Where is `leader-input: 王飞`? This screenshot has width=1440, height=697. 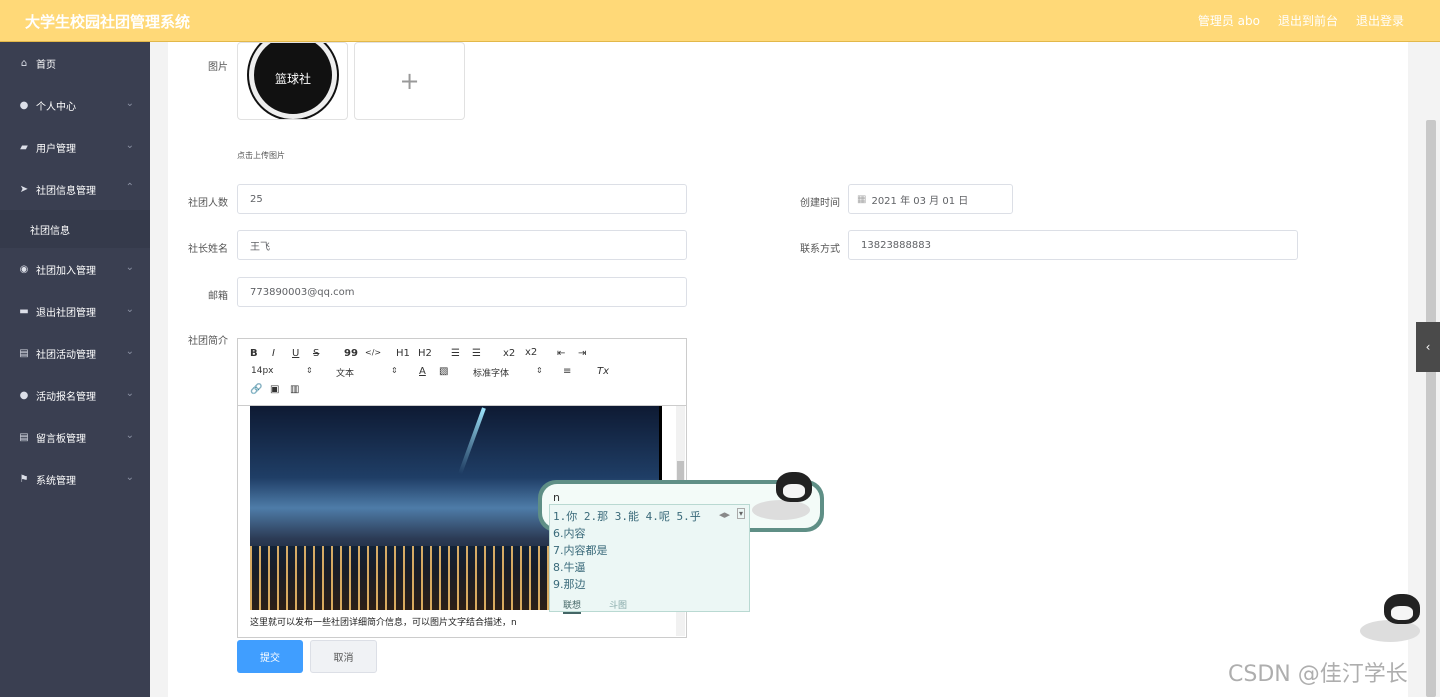
leader-input: 王飞 is located at coordinates (462, 245).